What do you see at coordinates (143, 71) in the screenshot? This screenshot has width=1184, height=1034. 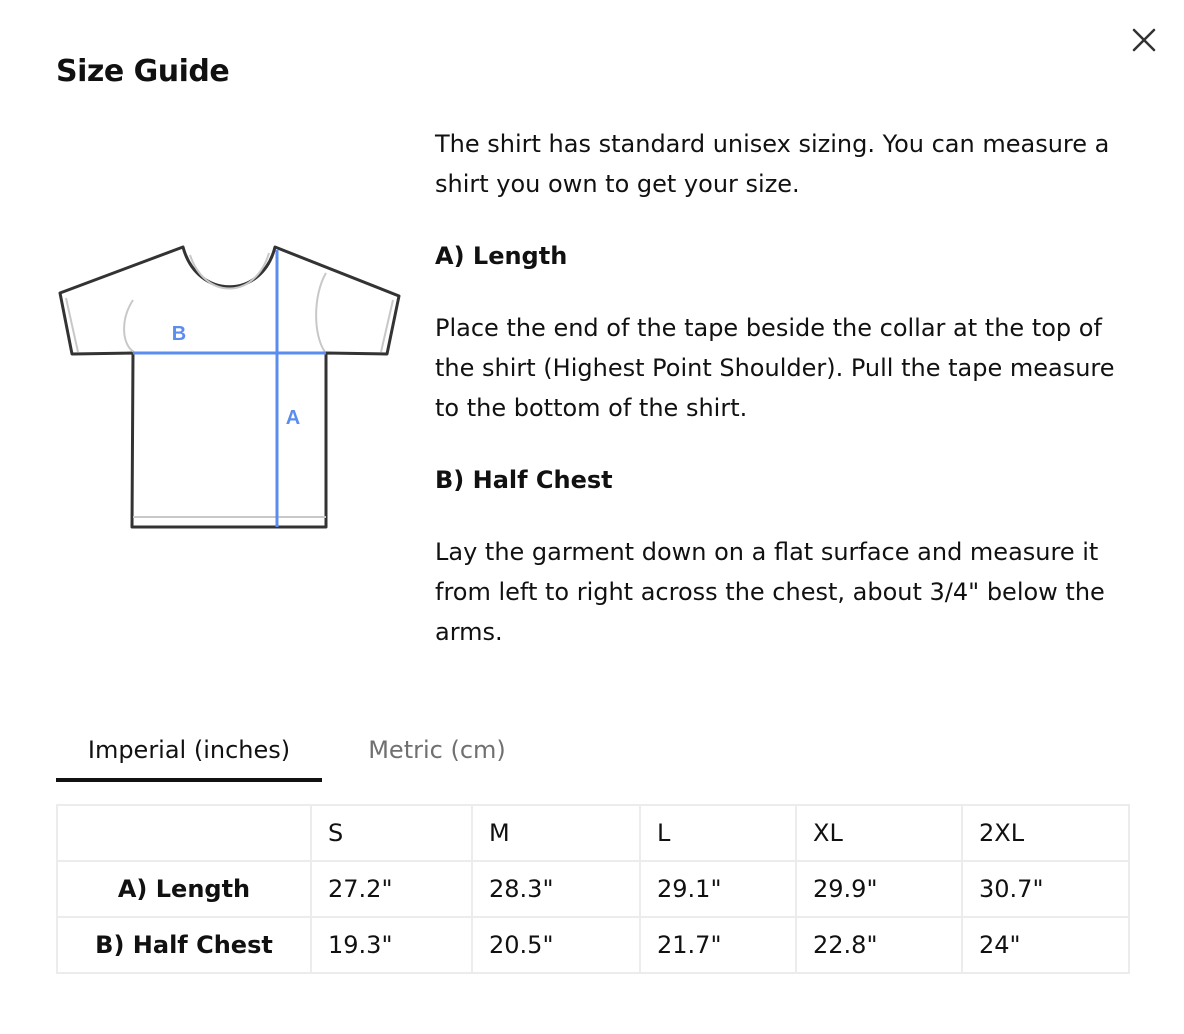 I see `modal-title: Size Guide` at bounding box center [143, 71].